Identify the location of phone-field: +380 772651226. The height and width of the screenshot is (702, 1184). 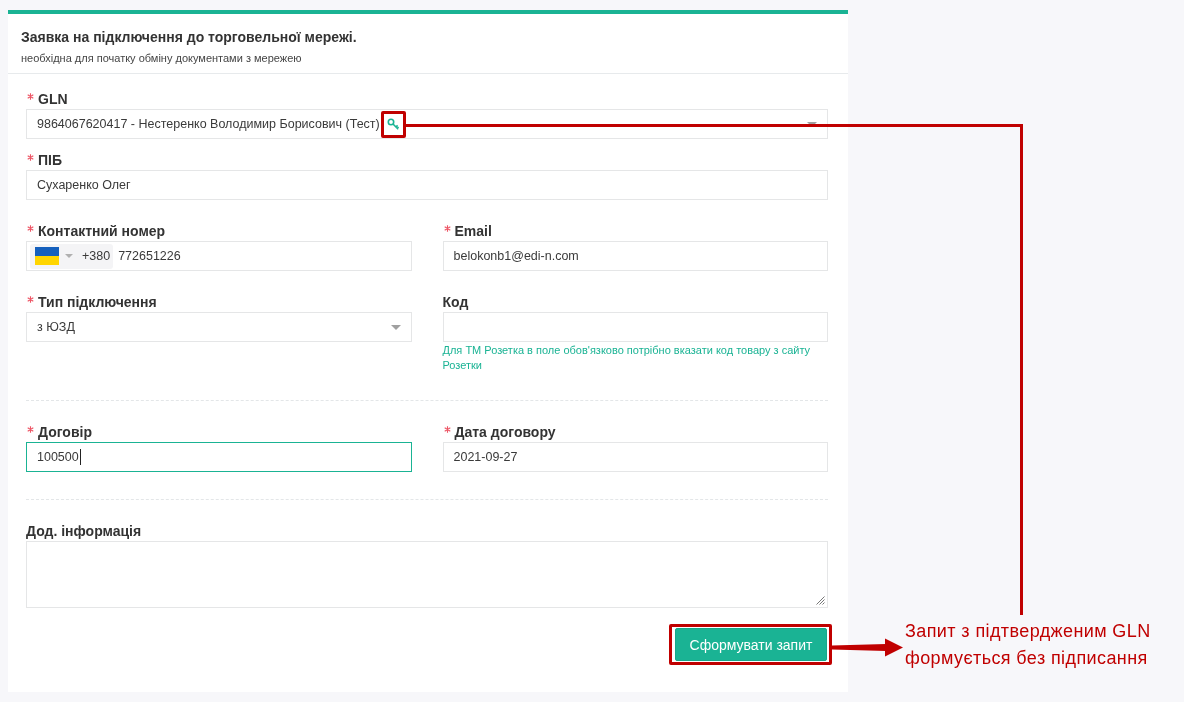
(219, 256).